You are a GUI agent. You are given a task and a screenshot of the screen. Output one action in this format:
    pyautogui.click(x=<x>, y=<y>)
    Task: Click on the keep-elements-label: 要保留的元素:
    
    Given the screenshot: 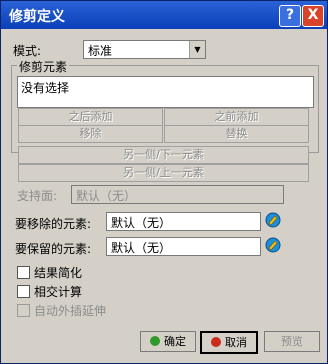 What is the action you would take?
    pyautogui.click(x=53, y=249)
    